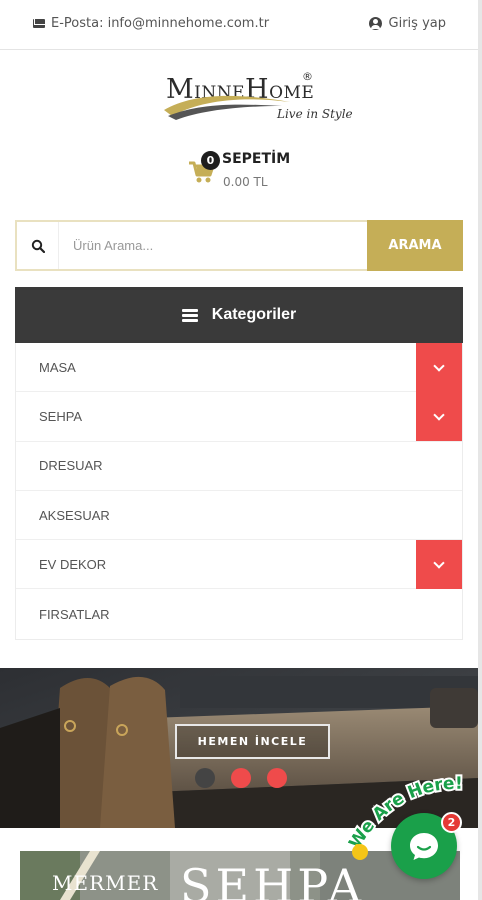  I want to click on login-text: Giriş yap, so click(417, 23).